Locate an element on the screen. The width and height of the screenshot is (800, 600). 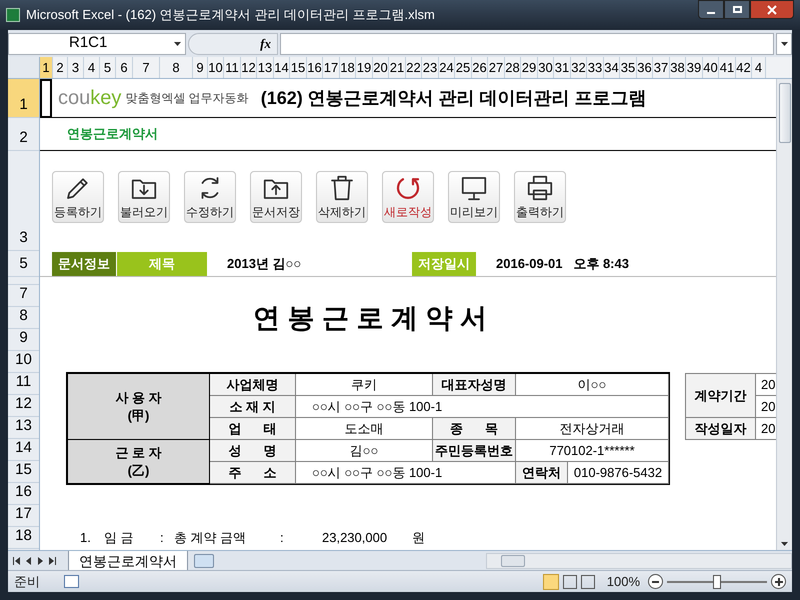
expand-button is located at coordinates (784, 43).